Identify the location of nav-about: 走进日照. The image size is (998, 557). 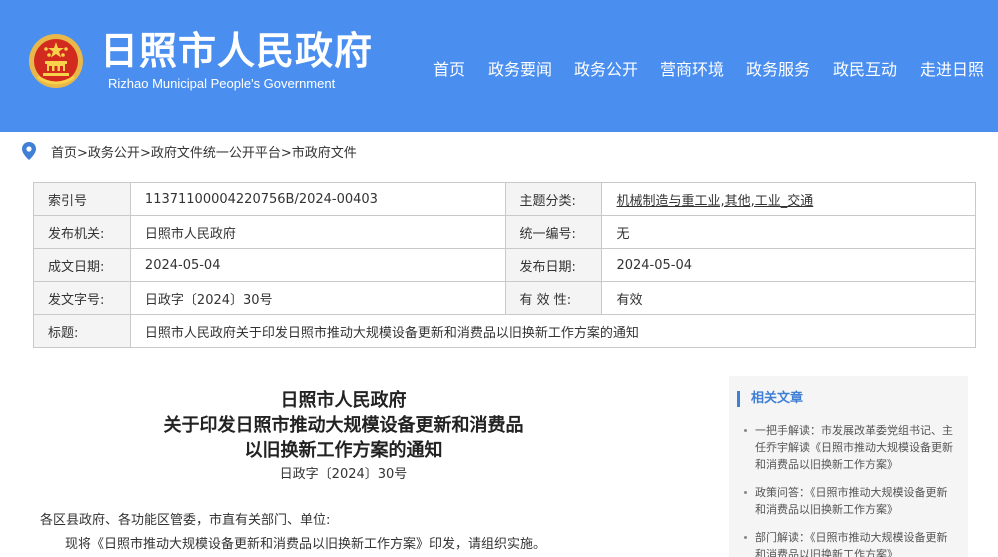
(952, 70).